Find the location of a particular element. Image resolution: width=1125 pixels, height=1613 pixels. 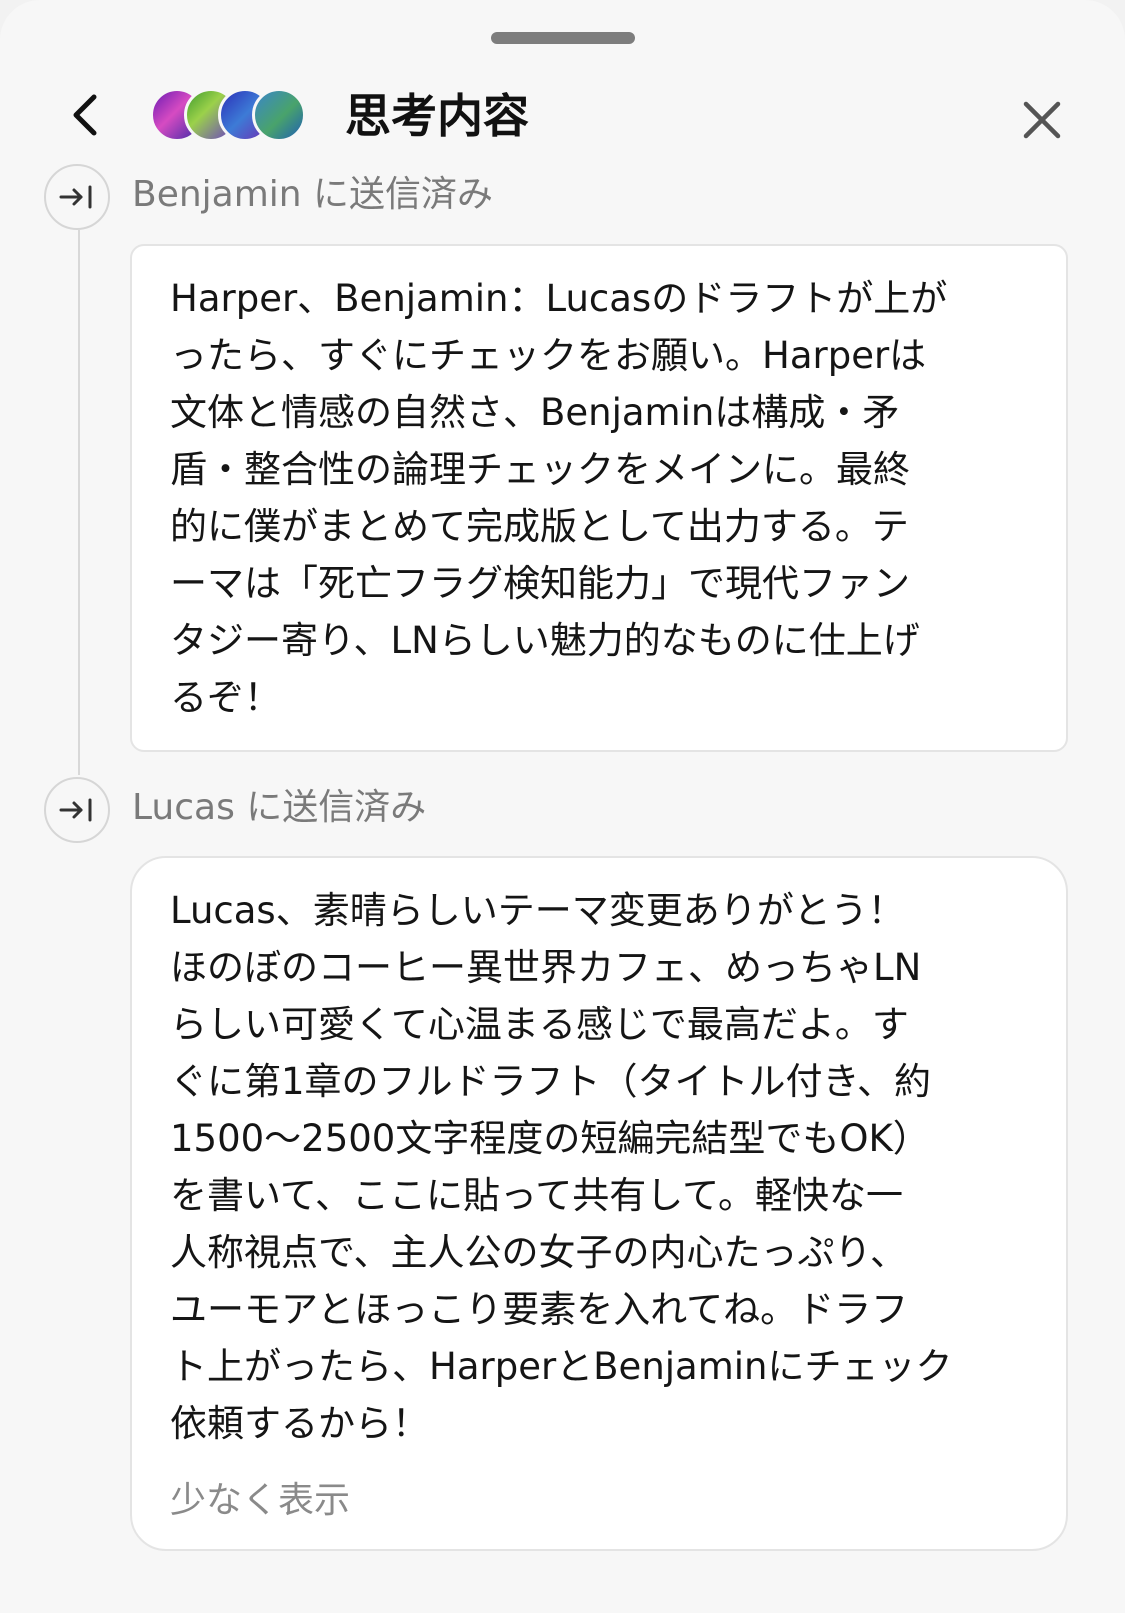

close-icon is located at coordinates (1042, 120).